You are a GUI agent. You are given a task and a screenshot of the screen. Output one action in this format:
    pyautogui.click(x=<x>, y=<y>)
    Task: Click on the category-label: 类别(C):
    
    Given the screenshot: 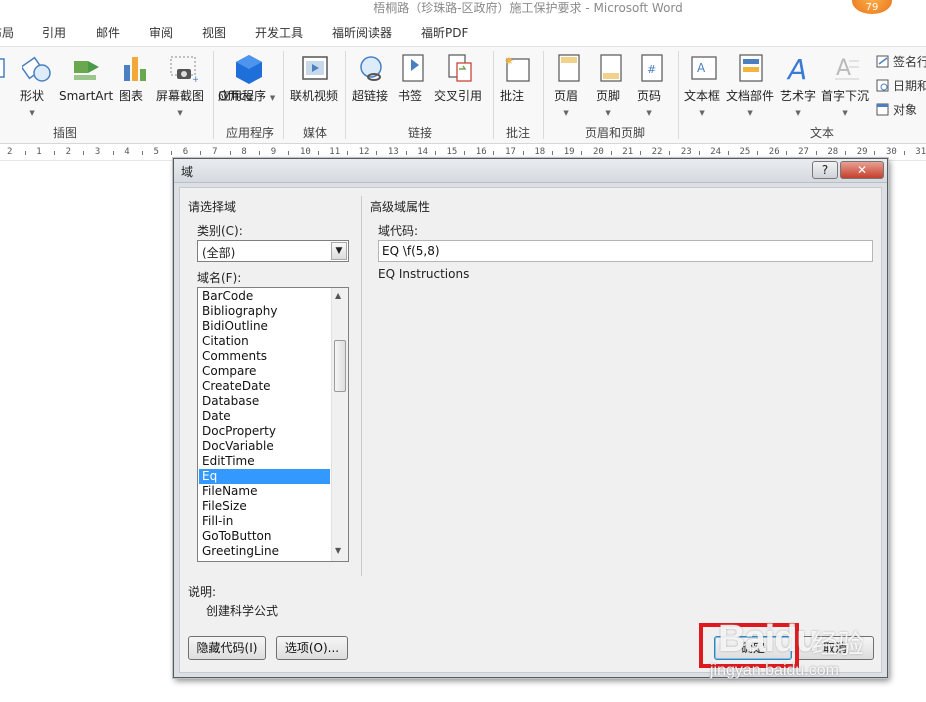 What is the action you would take?
    pyautogui.click(x=220, y=231)
    